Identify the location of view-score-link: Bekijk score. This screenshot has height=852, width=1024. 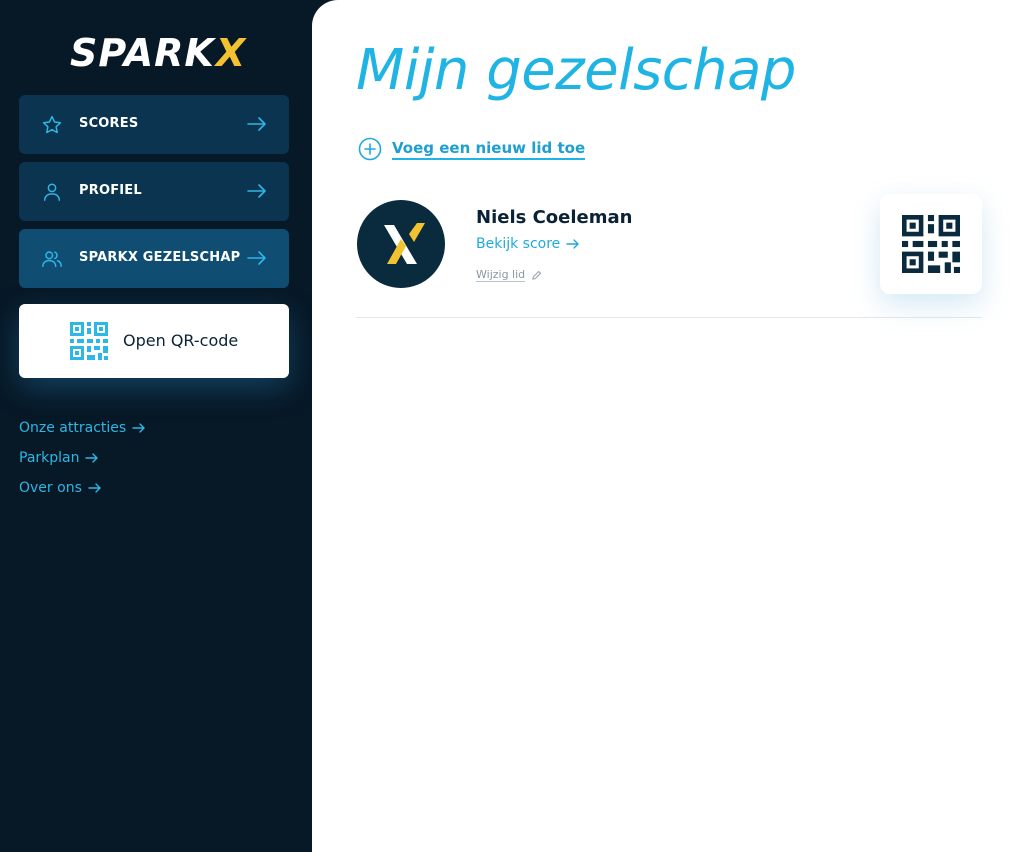
(528, 244).